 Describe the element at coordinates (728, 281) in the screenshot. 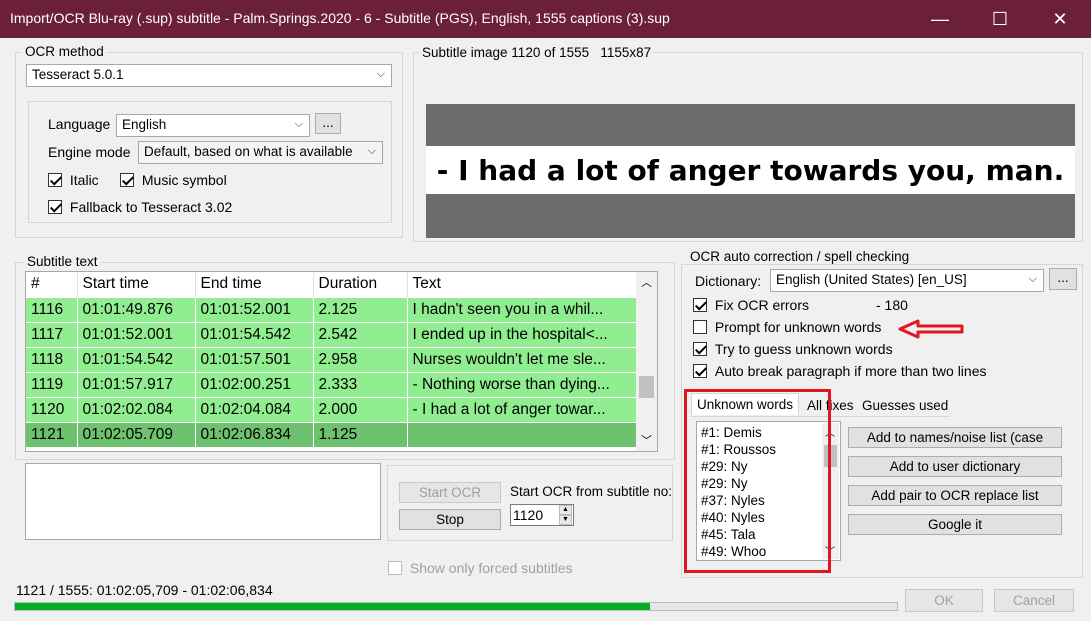

I see `dictionary-label: Dictionary:` at that location.